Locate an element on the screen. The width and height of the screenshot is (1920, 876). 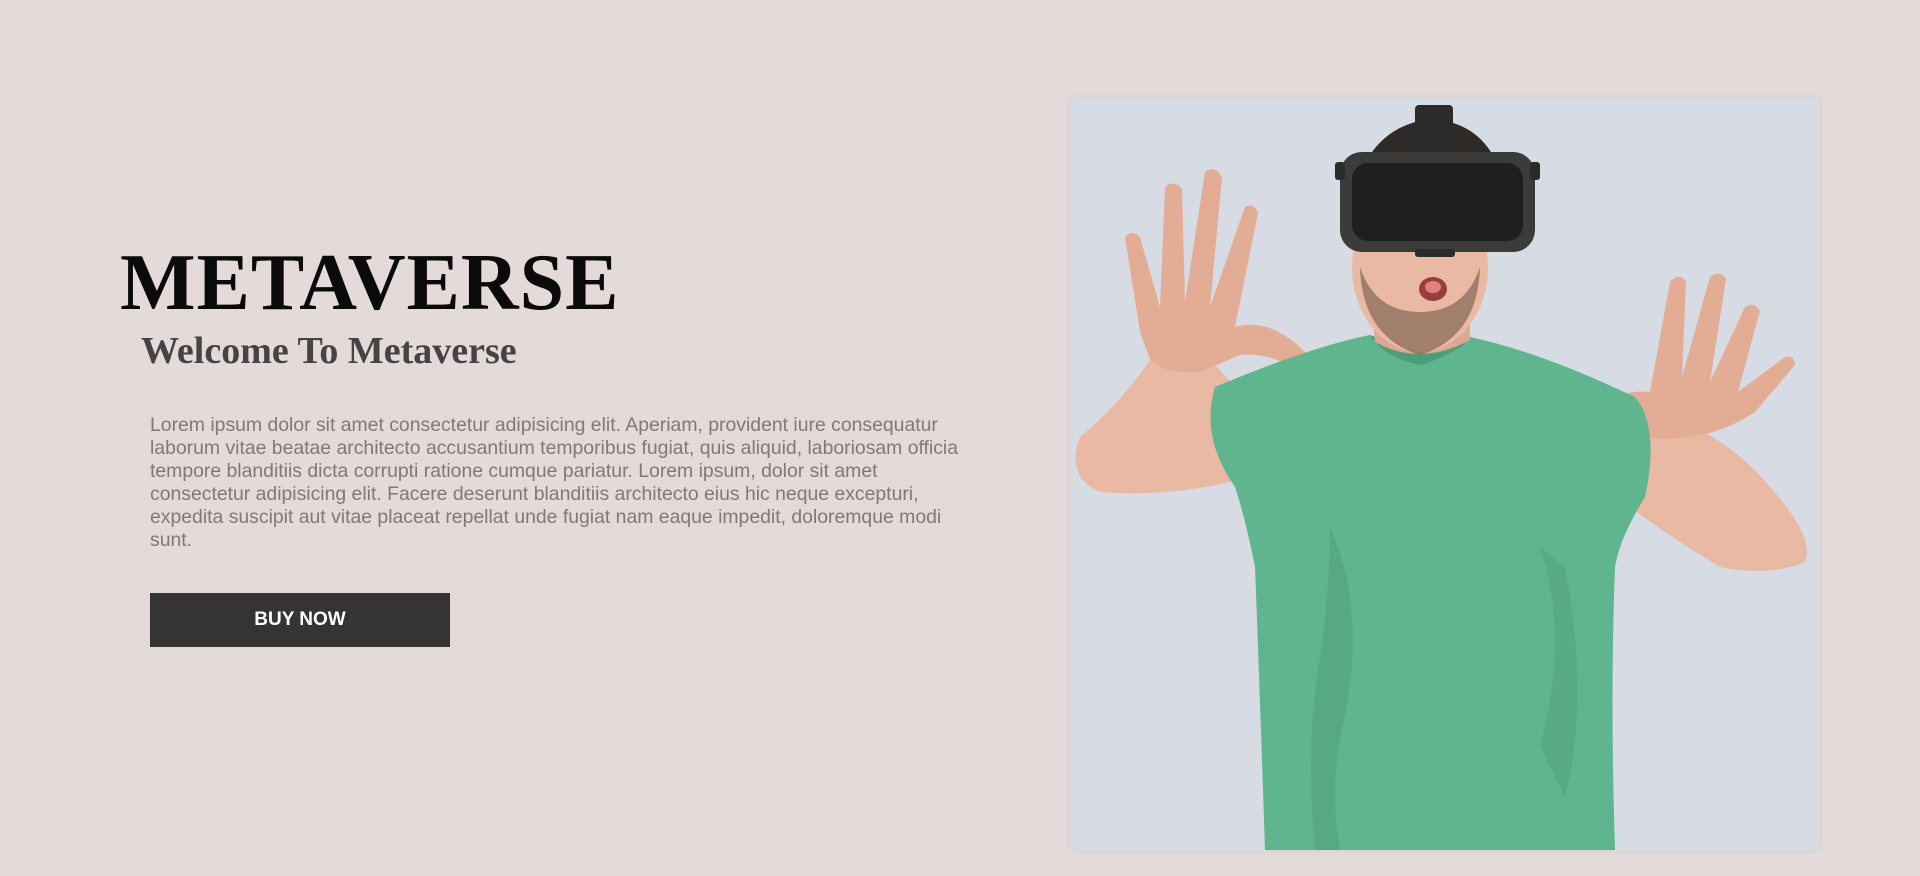
hero-subtitle: Welcome To Metaverse is located at coordinates (329, 351).